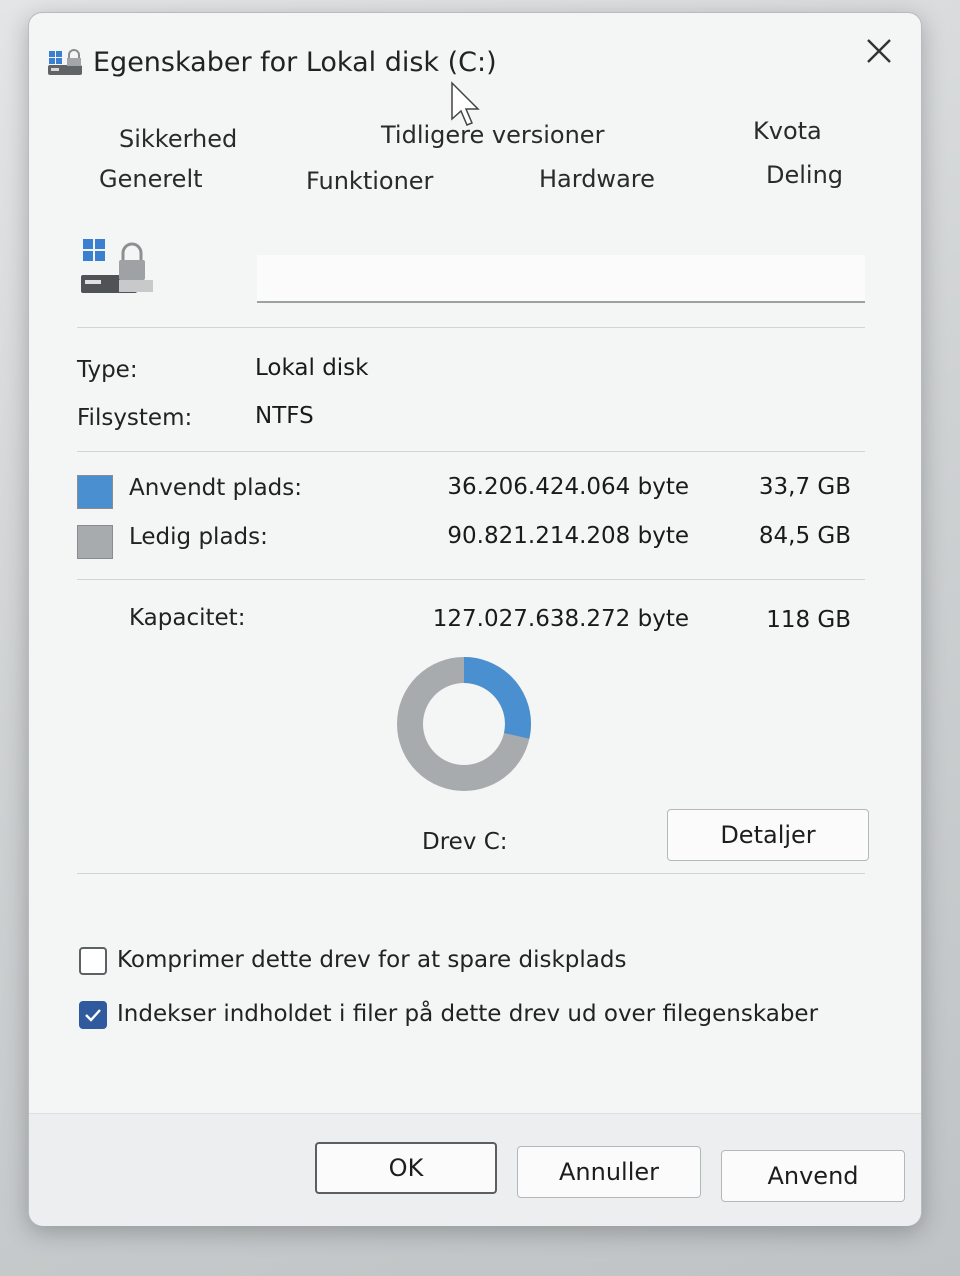 The width and height of the screenshot is (960, 1276). I want to click on drive-name-input, so click(561, 279).